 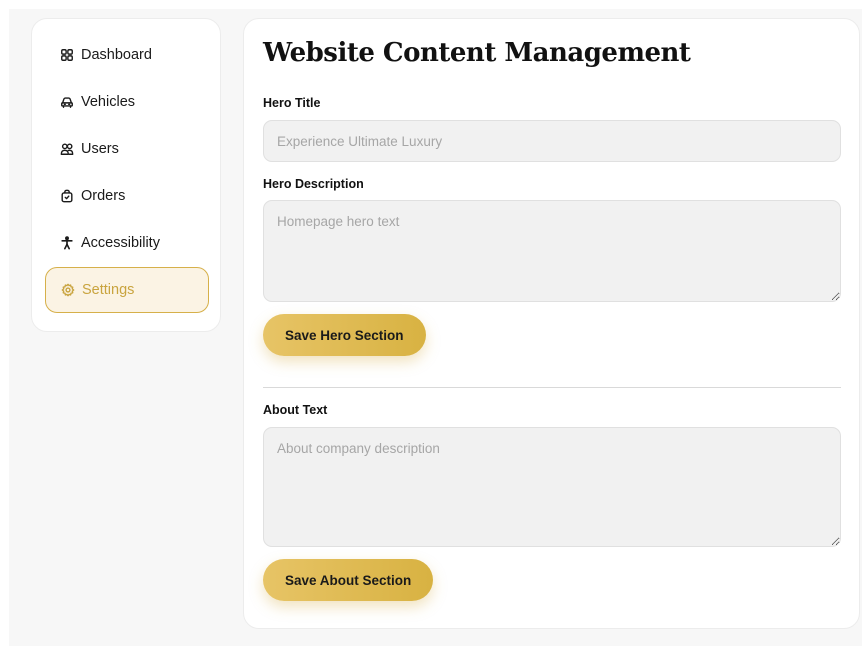 What do you see at coordinates (68, 290) in the screenshot?
I see `gear-icon` at bounding box center [68, 290].